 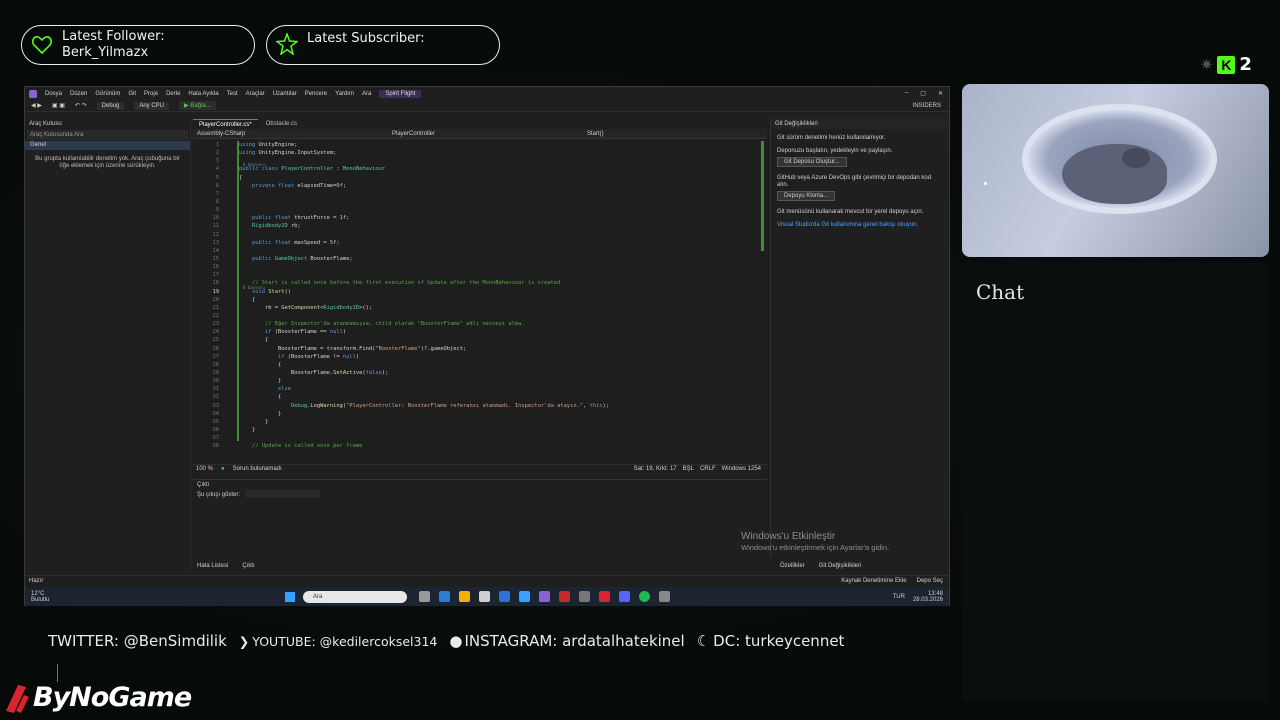 What do you see at coordinates (285, 94) in the screenshot?
I see `menu-item: Uzantılar` at bounding box center [285, 94].